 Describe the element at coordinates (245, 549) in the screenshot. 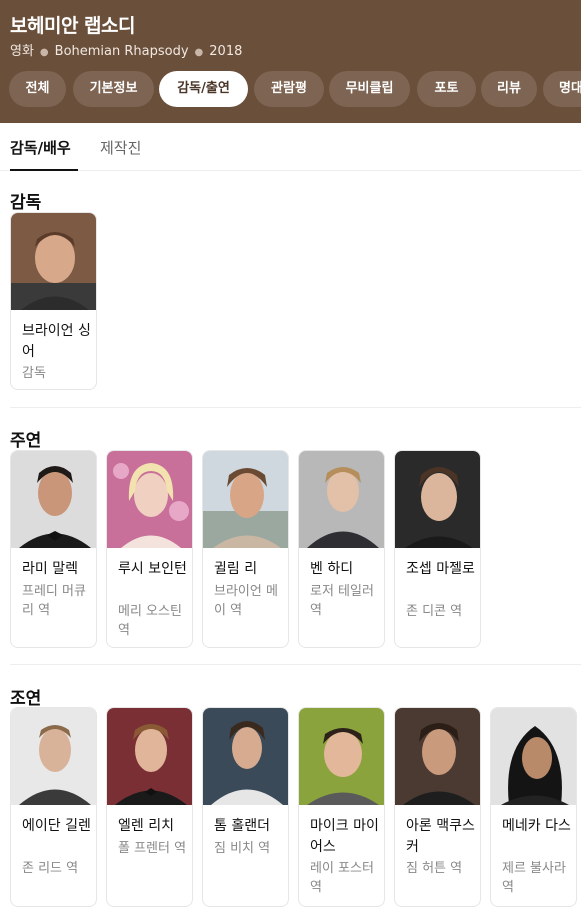

I see `person-card: 귈림 리 브라이언 메이 역` at that location.